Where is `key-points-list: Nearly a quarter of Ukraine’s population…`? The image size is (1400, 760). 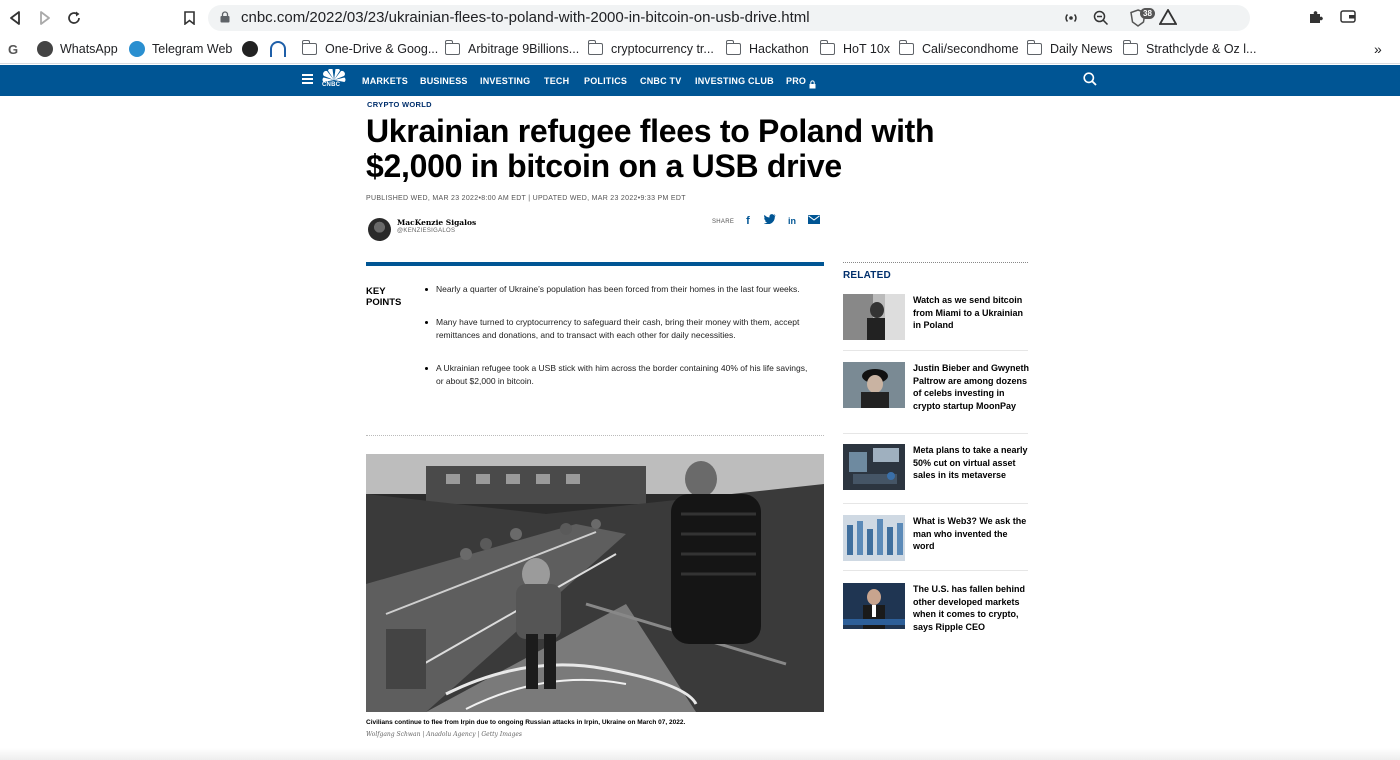
key-points-list: Nearly a quarter of Ukraine’s population… is located at coordinates (619, 345).